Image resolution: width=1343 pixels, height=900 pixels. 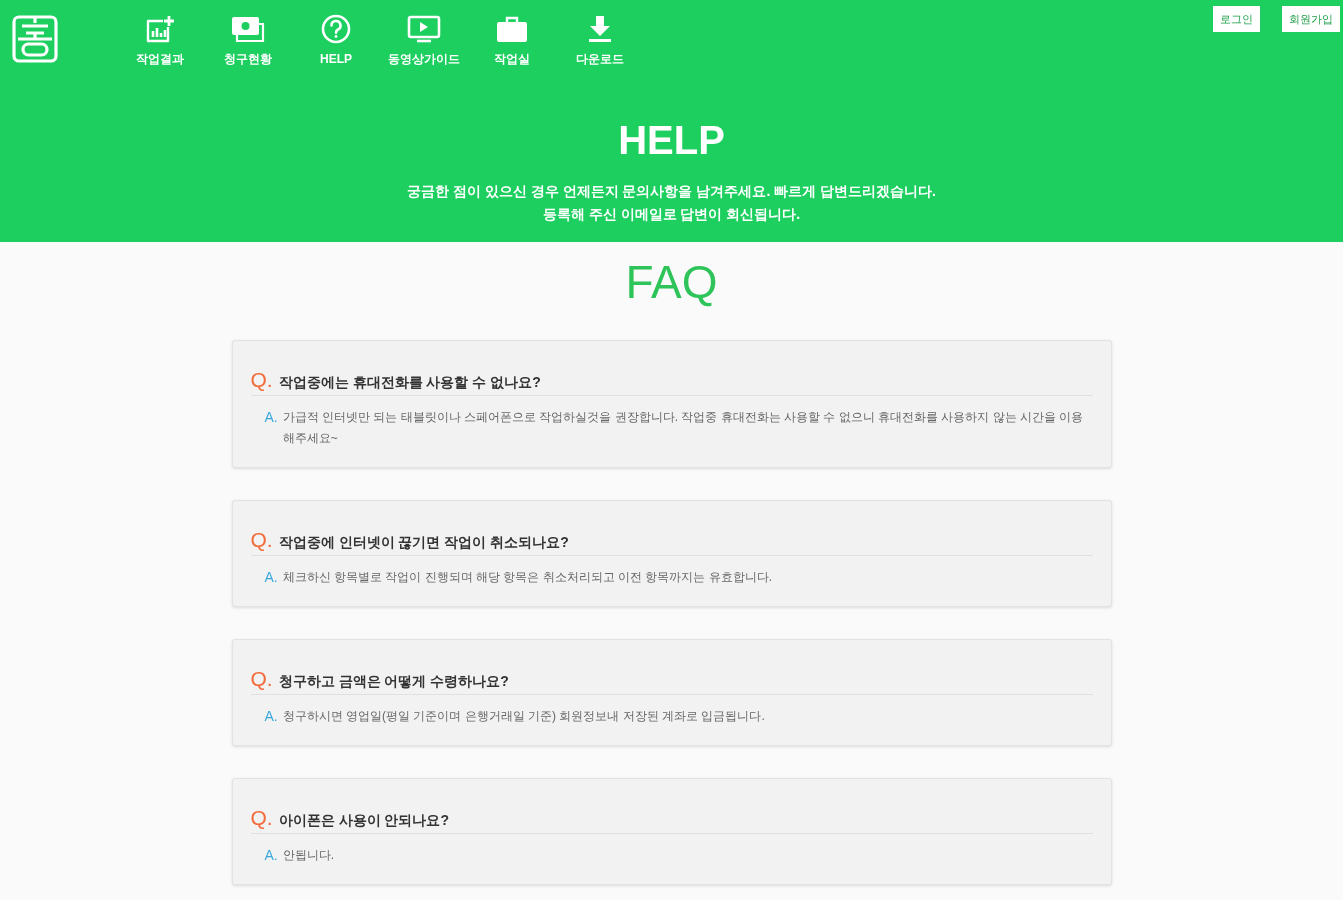 I want to click on hero-title: HELP, so click(x=671, y=140).